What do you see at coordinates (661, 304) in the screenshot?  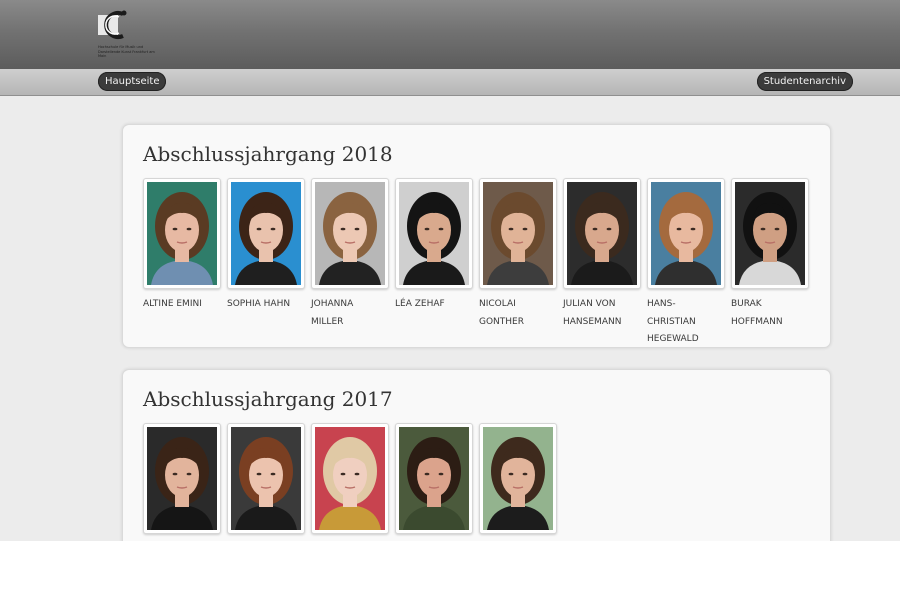 I see `student-name-line: Hans-` at bounding box center [661, 304].